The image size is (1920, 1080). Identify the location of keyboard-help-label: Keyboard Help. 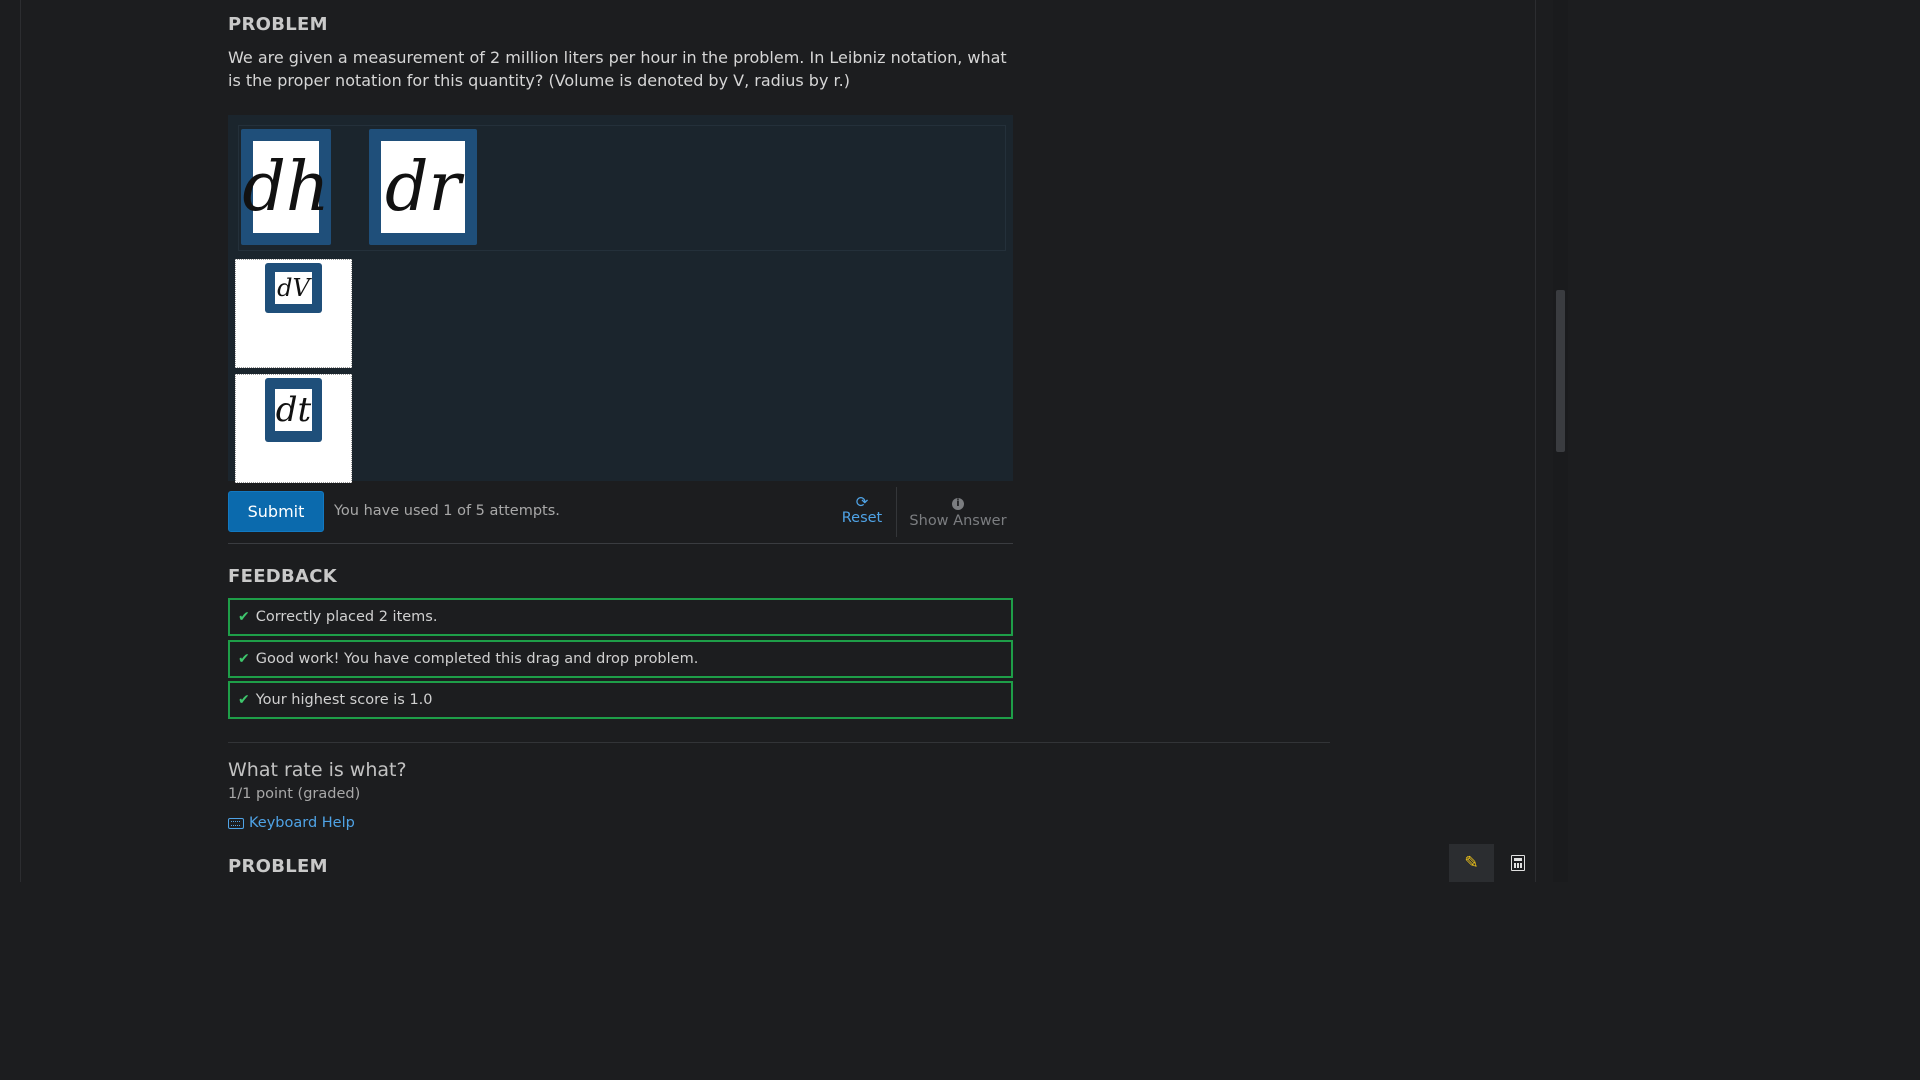
(302, 823).